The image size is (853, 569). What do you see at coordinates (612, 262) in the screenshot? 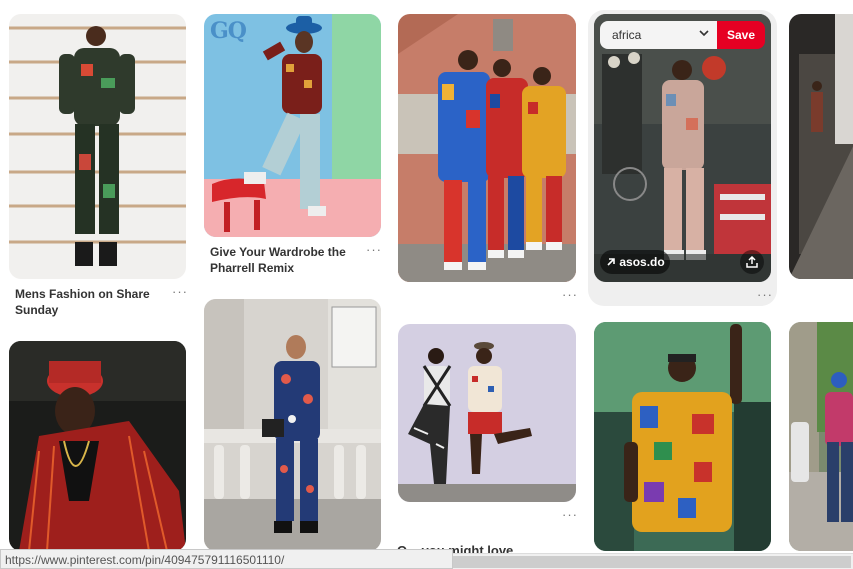
I see `arrow-up-right-icon` at bounding box center [612, 262].